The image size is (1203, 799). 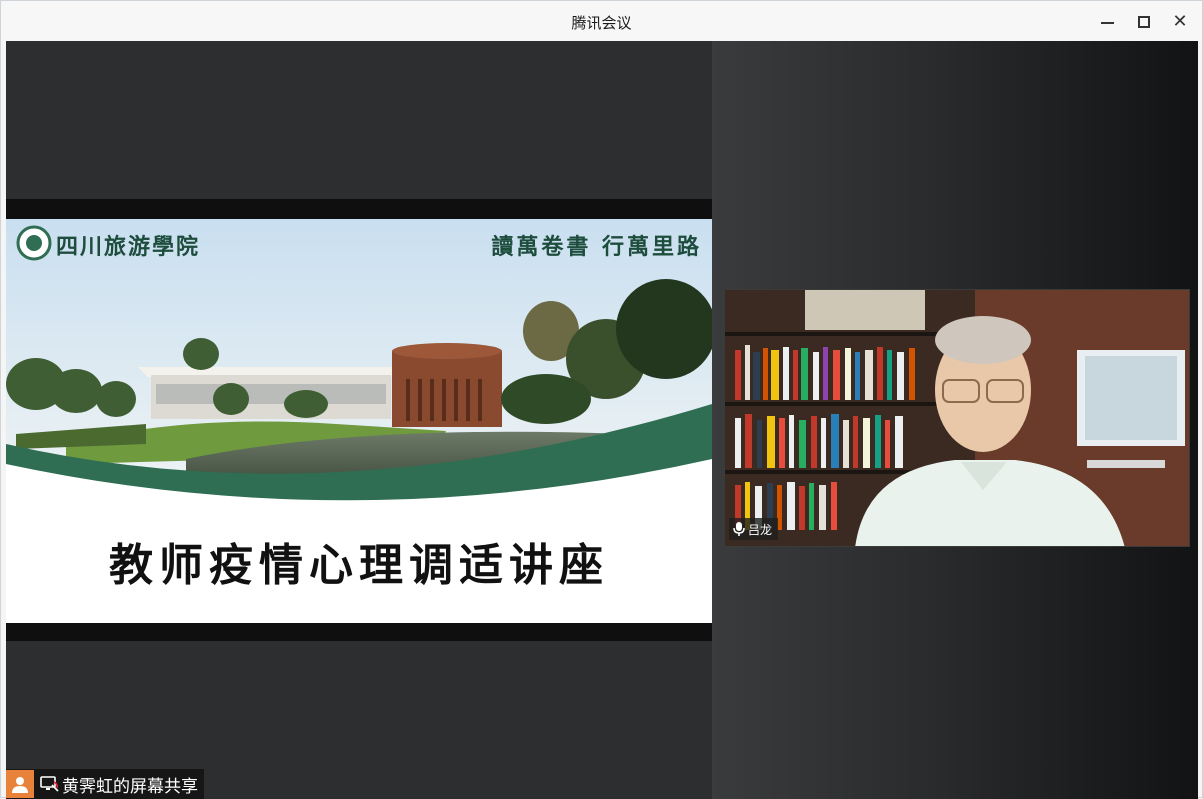 I want to click on minimize-button, so click(x=1107, y=22).